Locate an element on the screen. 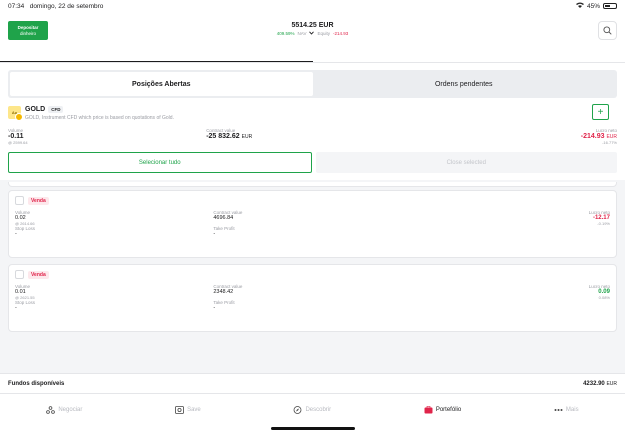 The height and width of the screenshot is (434, 625). search-icon is located at coordinates (607, 31).